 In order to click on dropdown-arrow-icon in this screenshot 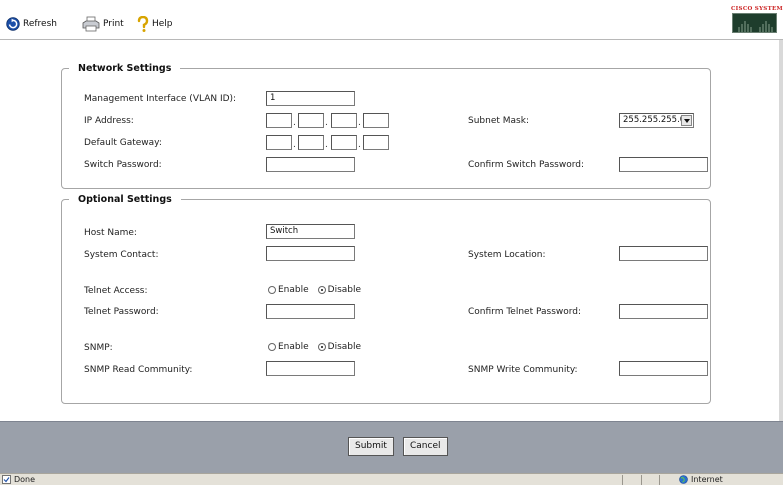, I will do `click(686, 120)`.